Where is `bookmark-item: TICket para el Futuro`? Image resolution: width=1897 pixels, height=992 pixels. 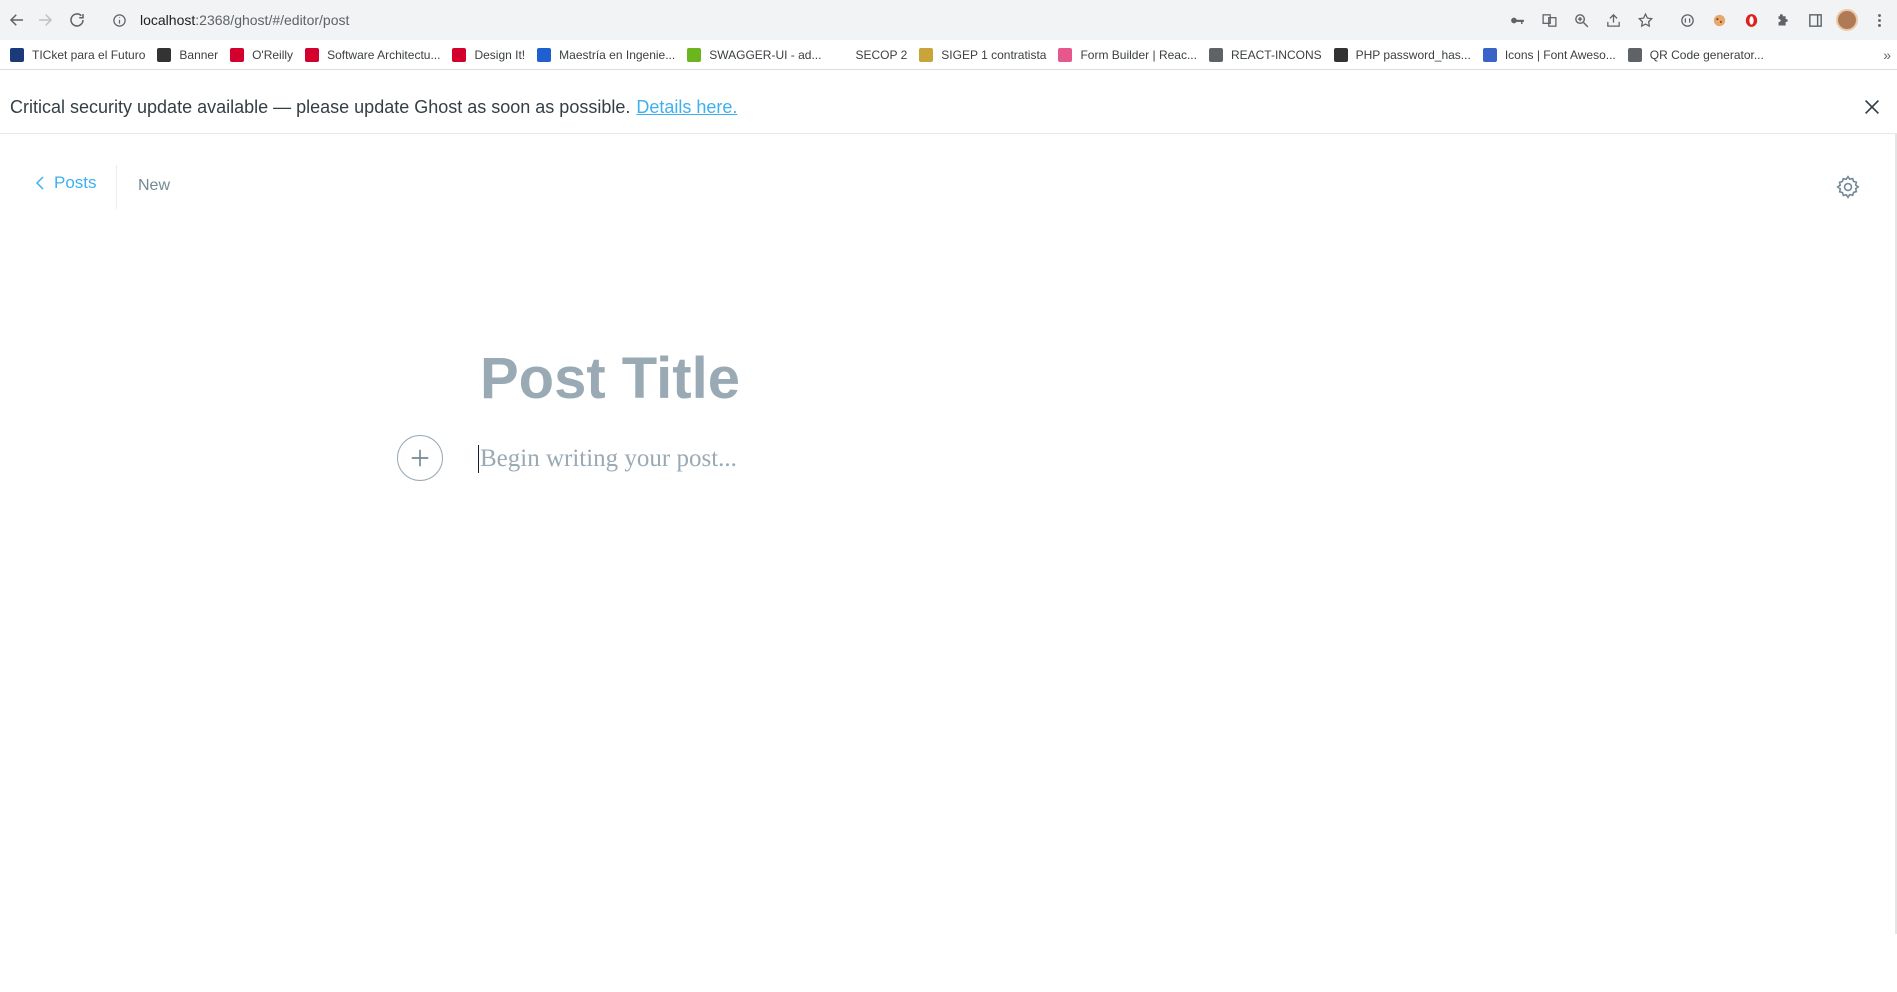
bookmark-item: TICket para el Futuro is located at coordinates (79, 55).